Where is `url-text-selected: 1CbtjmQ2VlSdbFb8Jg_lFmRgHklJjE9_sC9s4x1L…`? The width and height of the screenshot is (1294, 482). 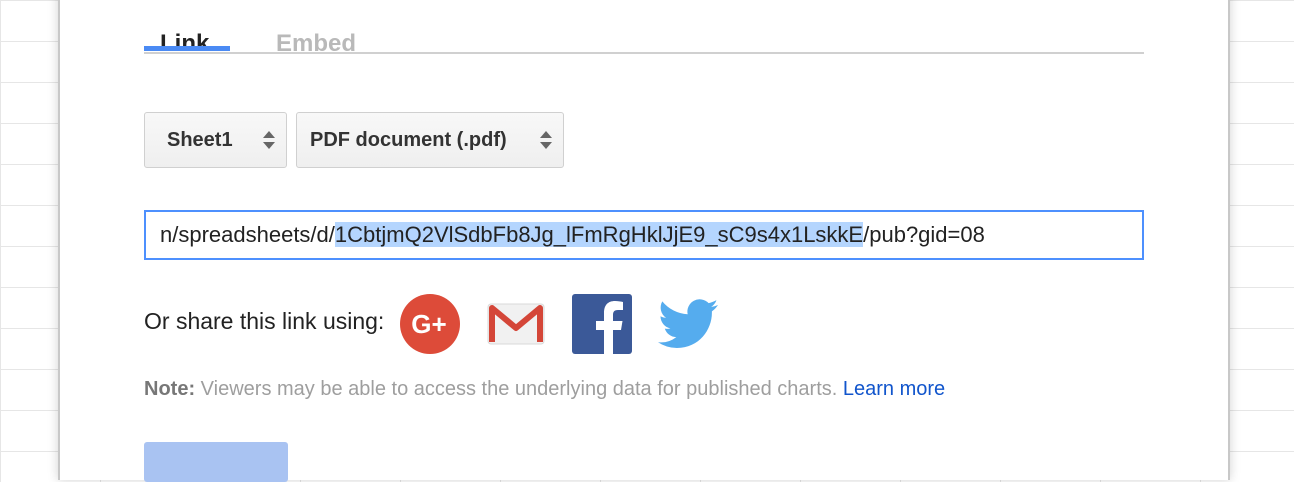 url-text-selected: 1CbtjmQ2VlSdbFb8Jg_lFmRgHklJjE9_sC9s4x1L… is located at coordinates (599, 234).